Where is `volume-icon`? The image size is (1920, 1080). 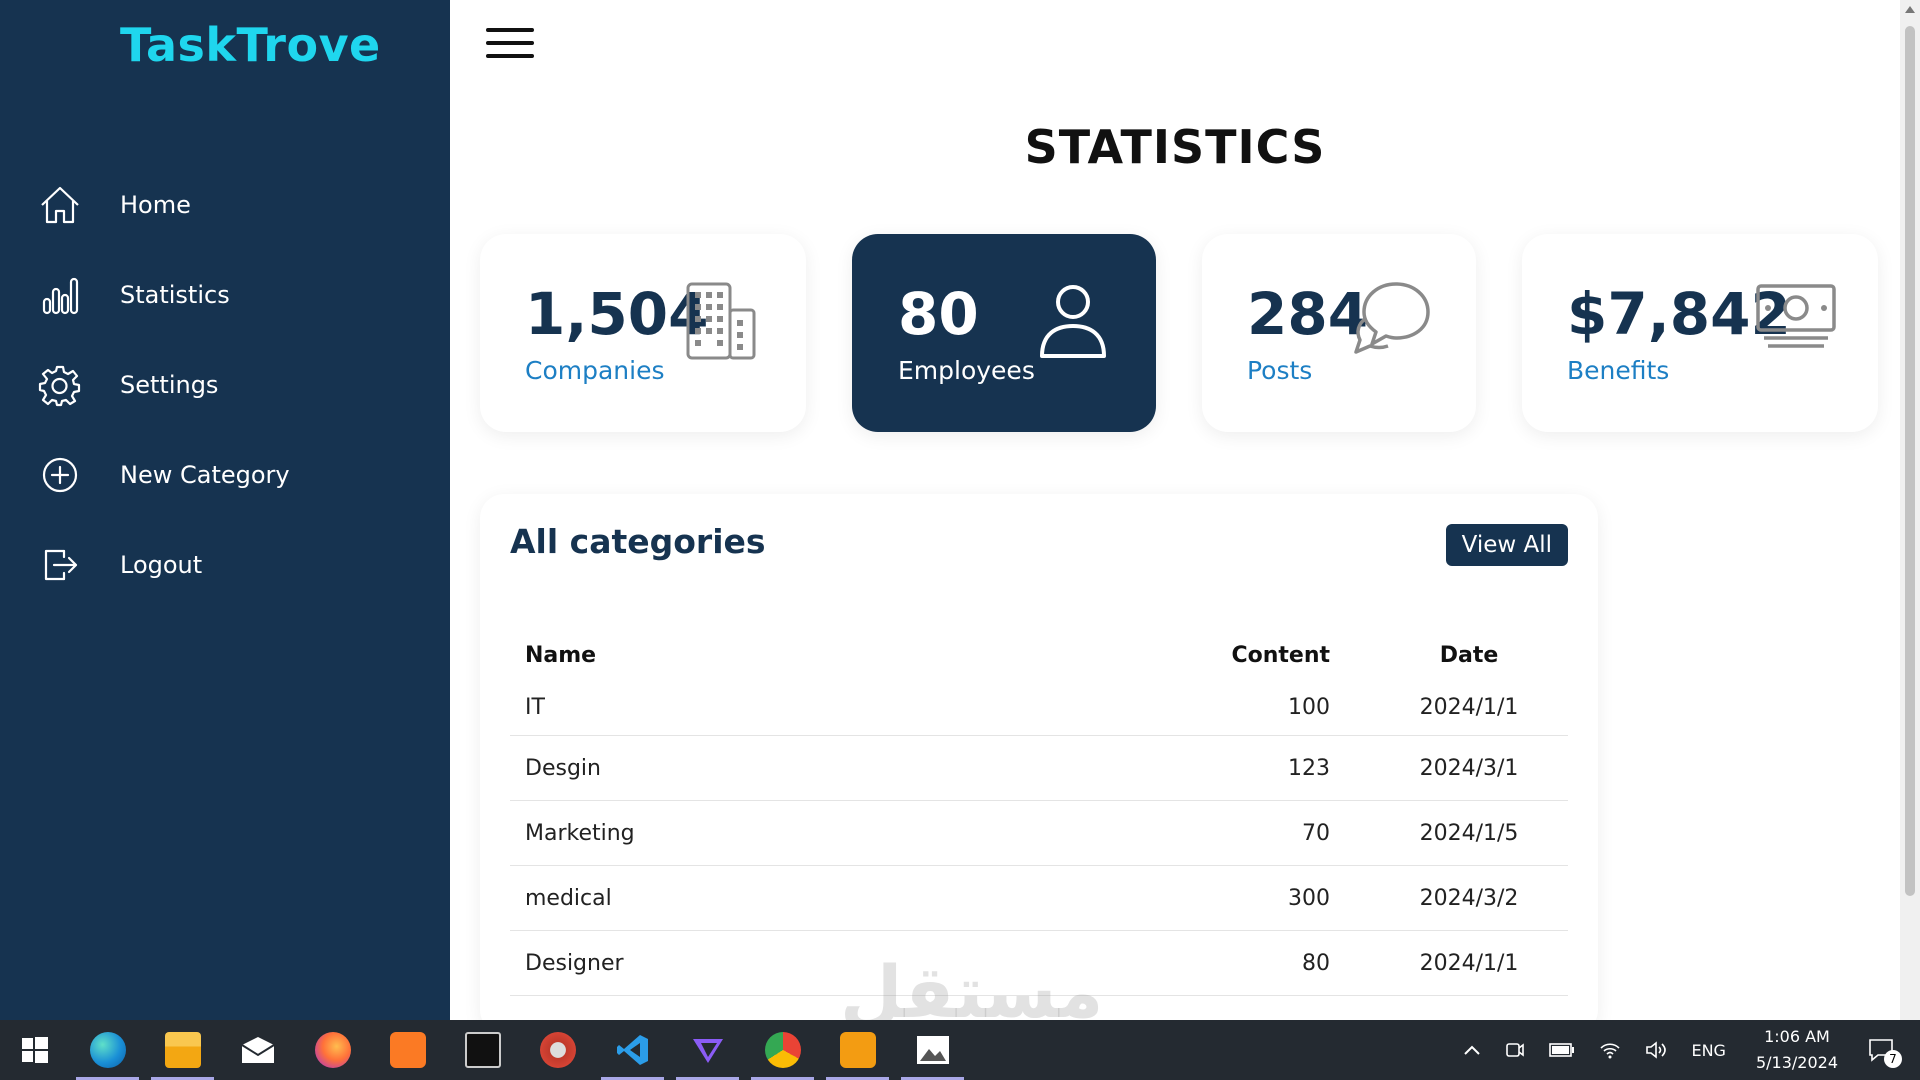 volume-icon is located at coordinates (1656, 1050).